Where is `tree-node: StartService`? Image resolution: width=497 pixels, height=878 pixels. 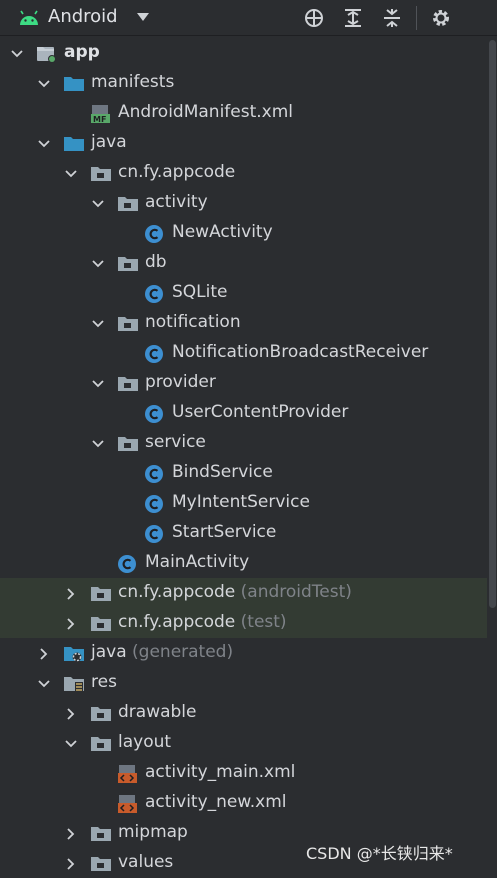 tree-node: StartService is located at coordinates (243, 533).